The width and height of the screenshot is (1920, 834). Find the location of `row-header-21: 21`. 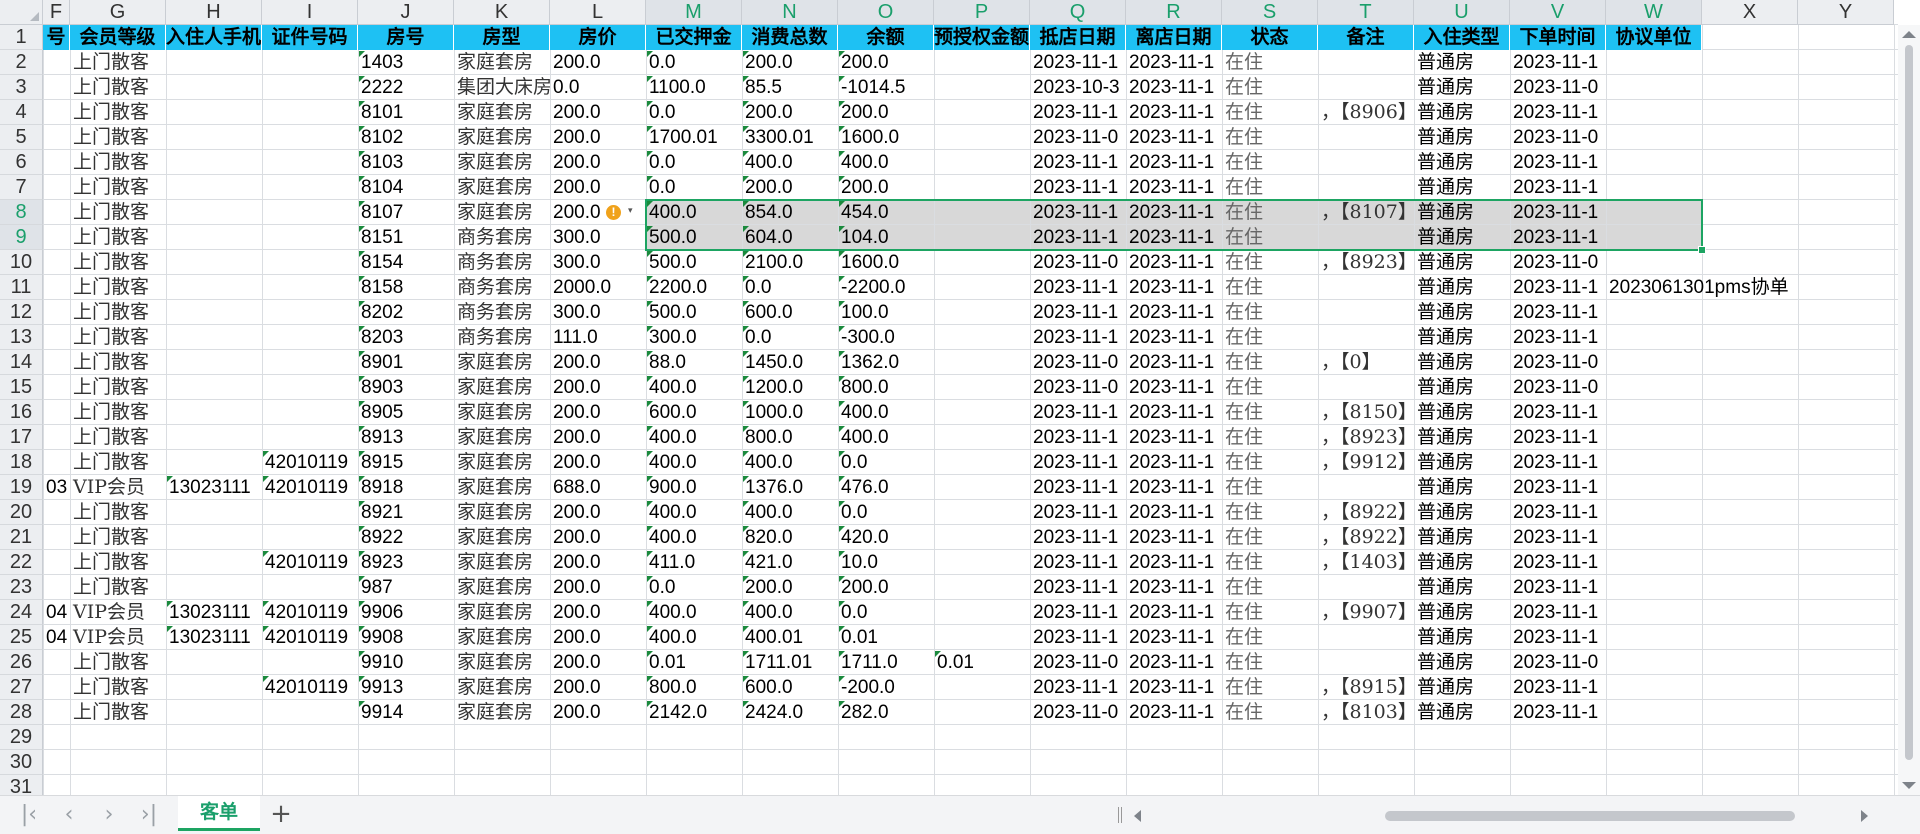

row-header-21: 21 is located at coordinates (21, 537).